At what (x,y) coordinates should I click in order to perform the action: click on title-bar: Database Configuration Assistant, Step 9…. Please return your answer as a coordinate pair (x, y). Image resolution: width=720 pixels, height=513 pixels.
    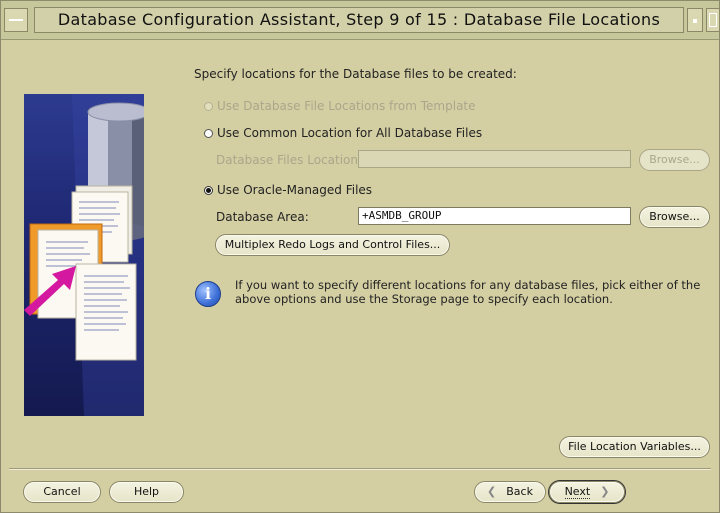
    Looking at the image, I should click on (360, 20).